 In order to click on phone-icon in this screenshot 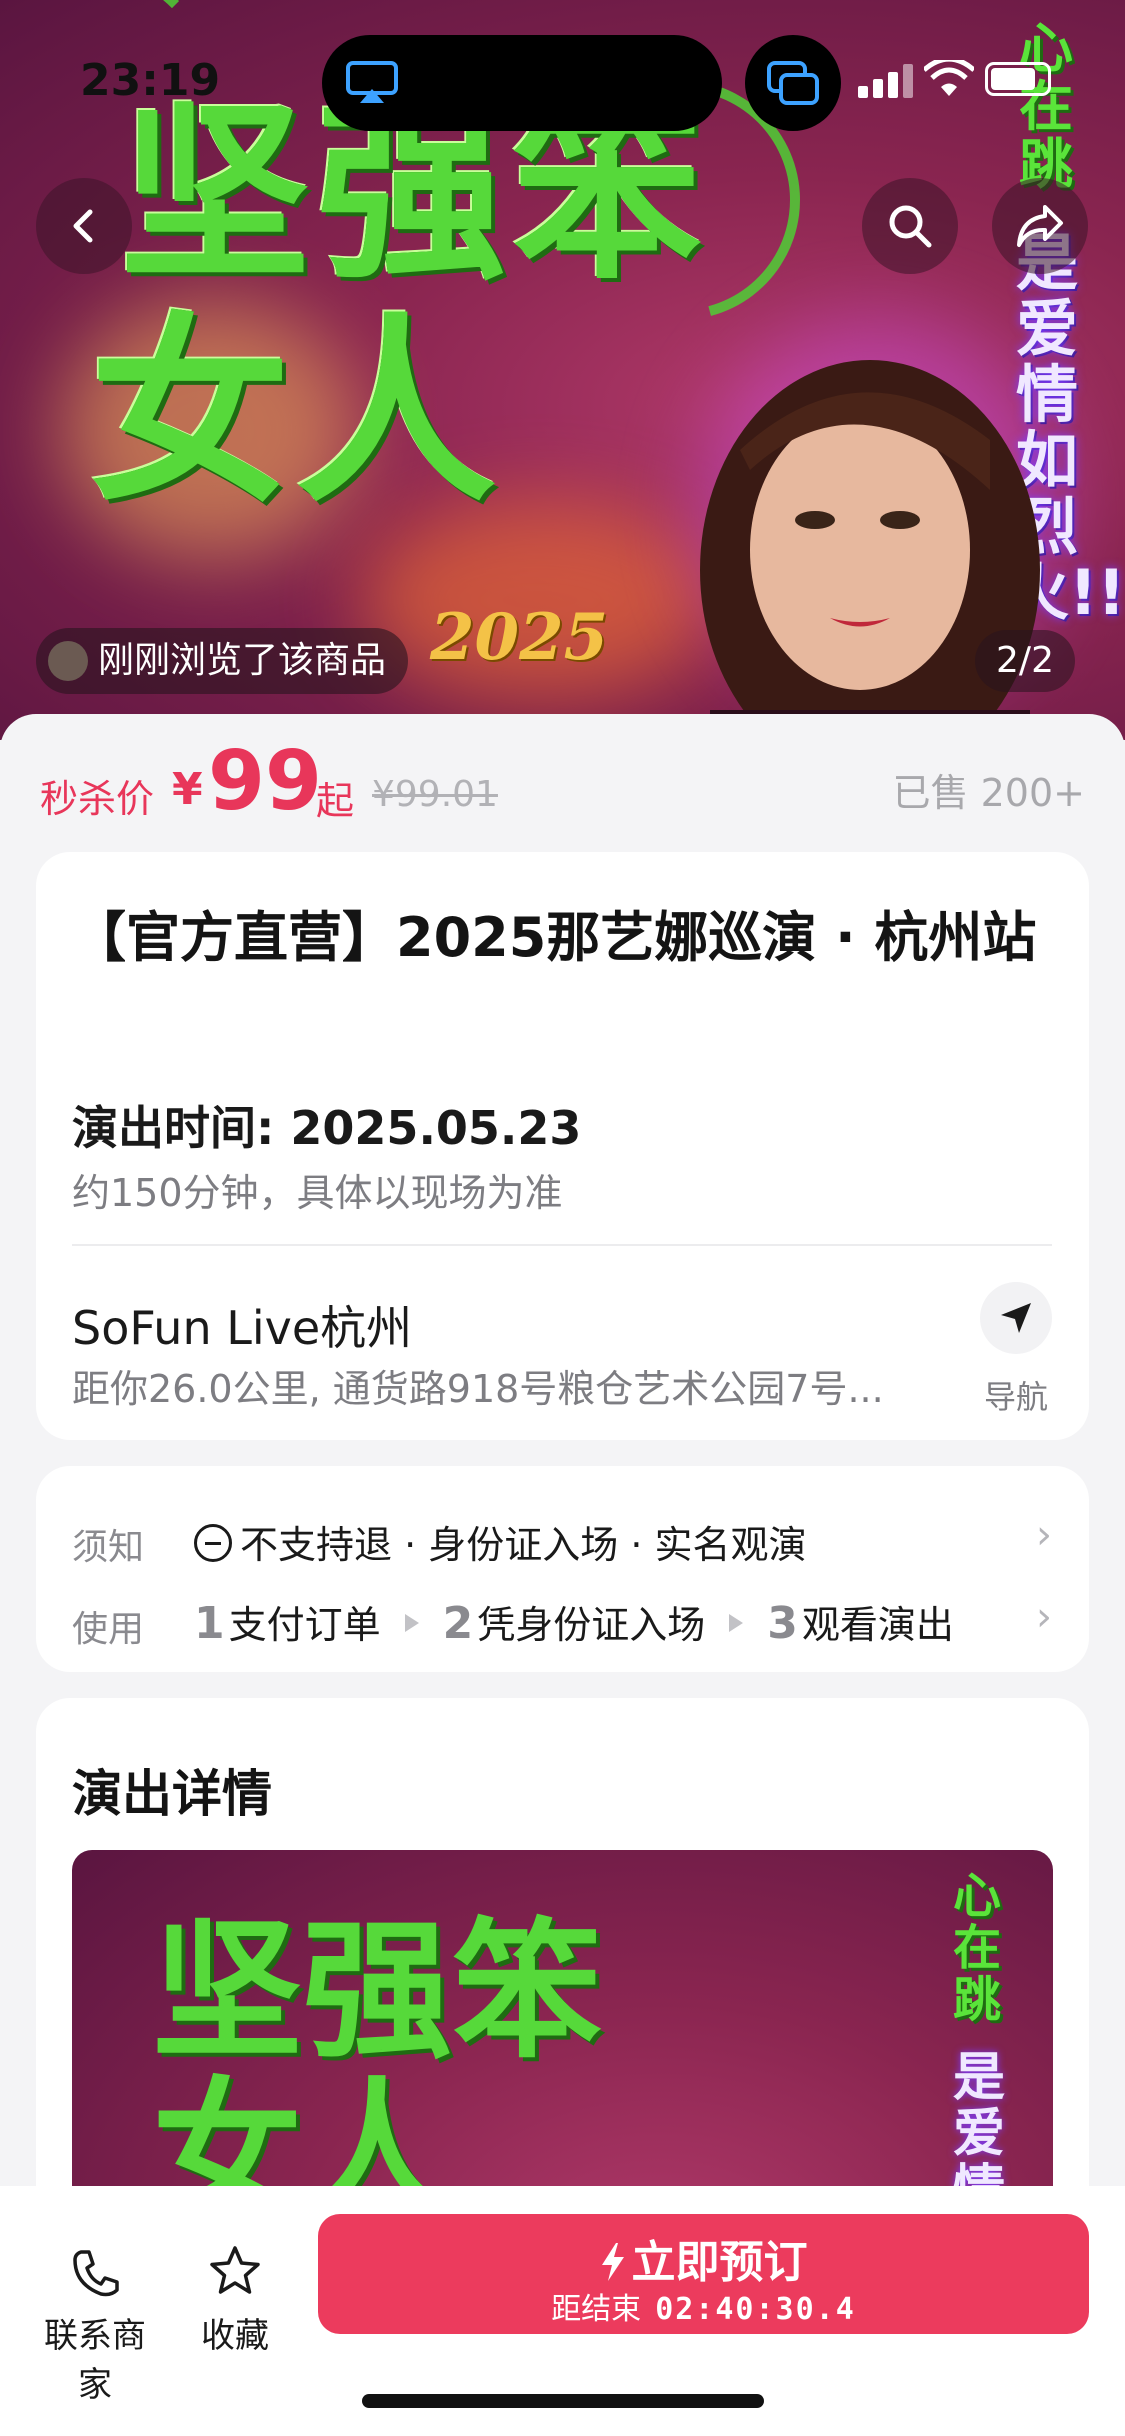, I will do `click(96, 2273)`.